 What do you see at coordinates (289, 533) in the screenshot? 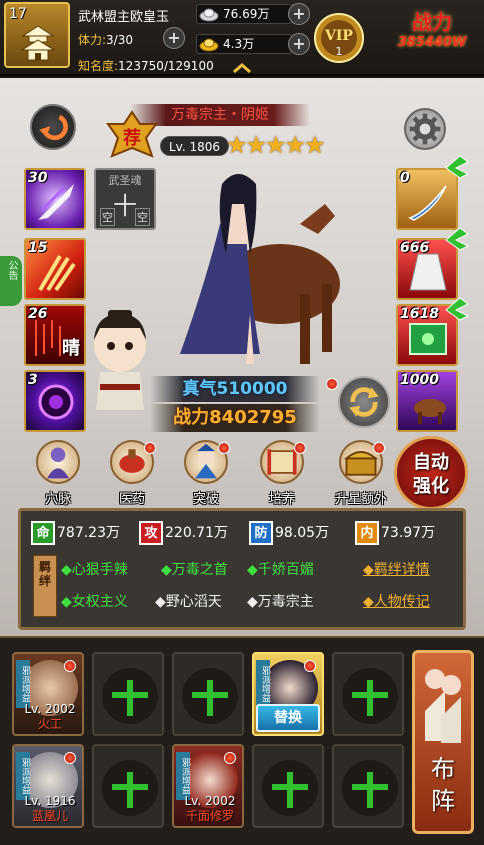
I see `stat-defense: 防 98.05万` at bounding box center [289, 533].